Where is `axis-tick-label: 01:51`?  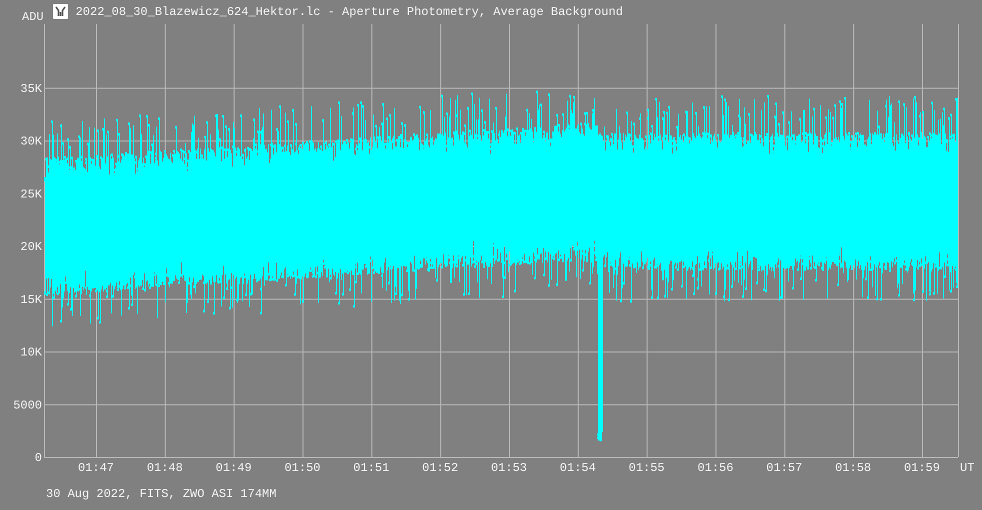
axis-tick-label: 01:51 is located at coordinates (371, 468).